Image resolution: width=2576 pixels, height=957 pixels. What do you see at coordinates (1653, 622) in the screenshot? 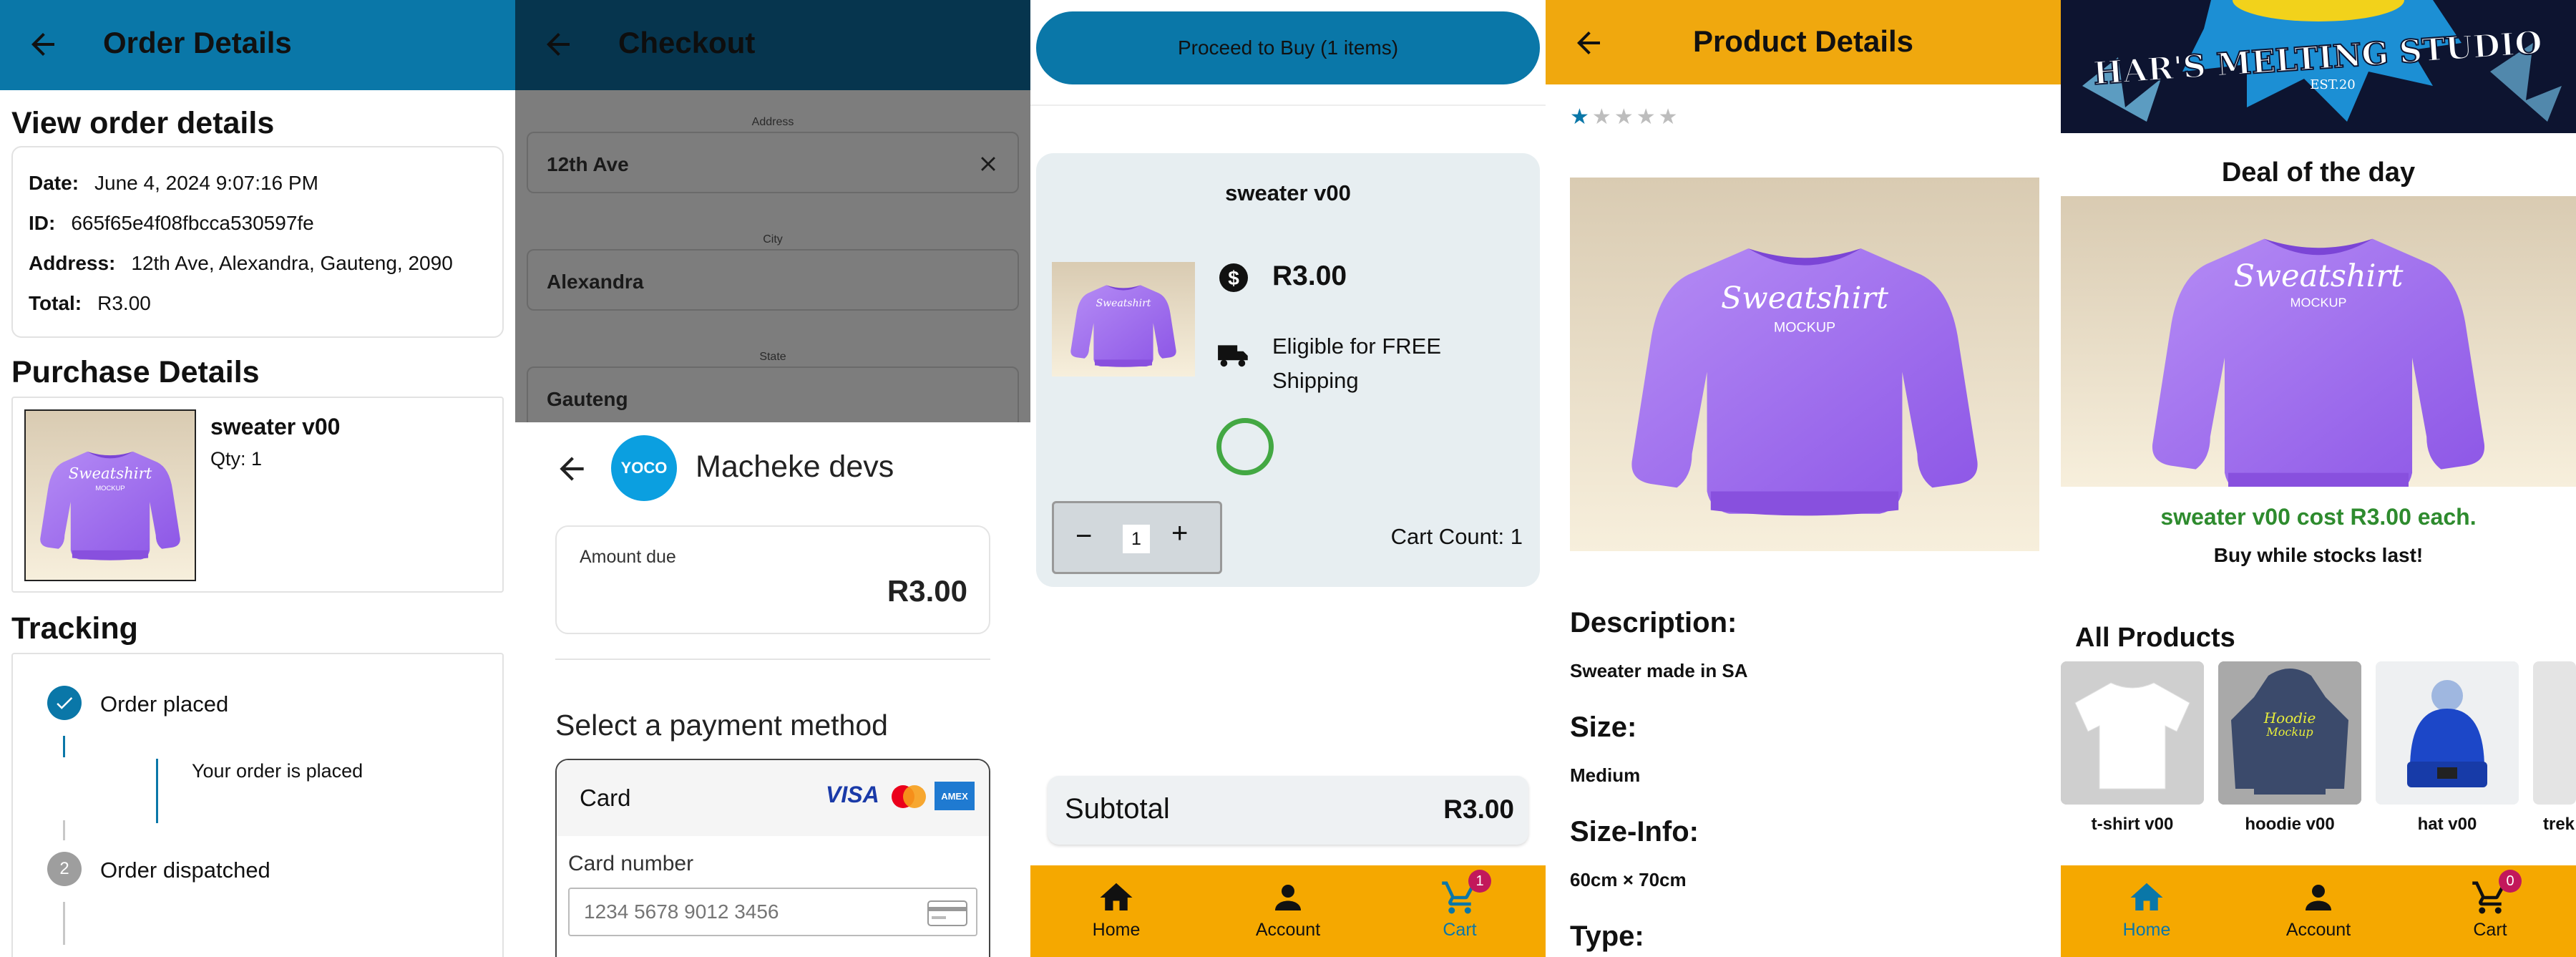
I see `description-label: Description:` at bounding box center [1653, 622].